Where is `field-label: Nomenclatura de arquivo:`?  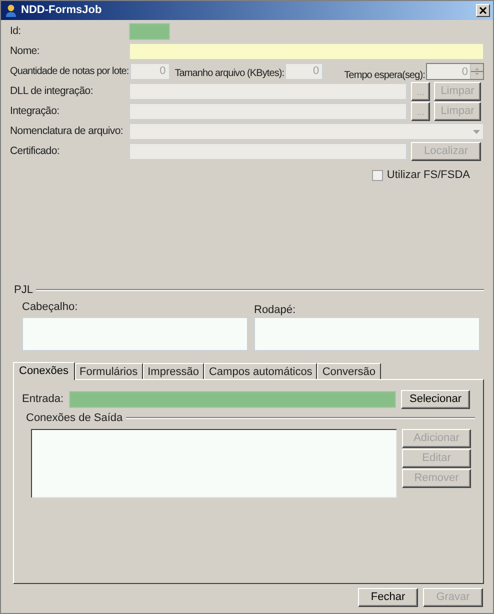 field-label: Nomenclatura de arquivo: is located at coordinates (67, 131).